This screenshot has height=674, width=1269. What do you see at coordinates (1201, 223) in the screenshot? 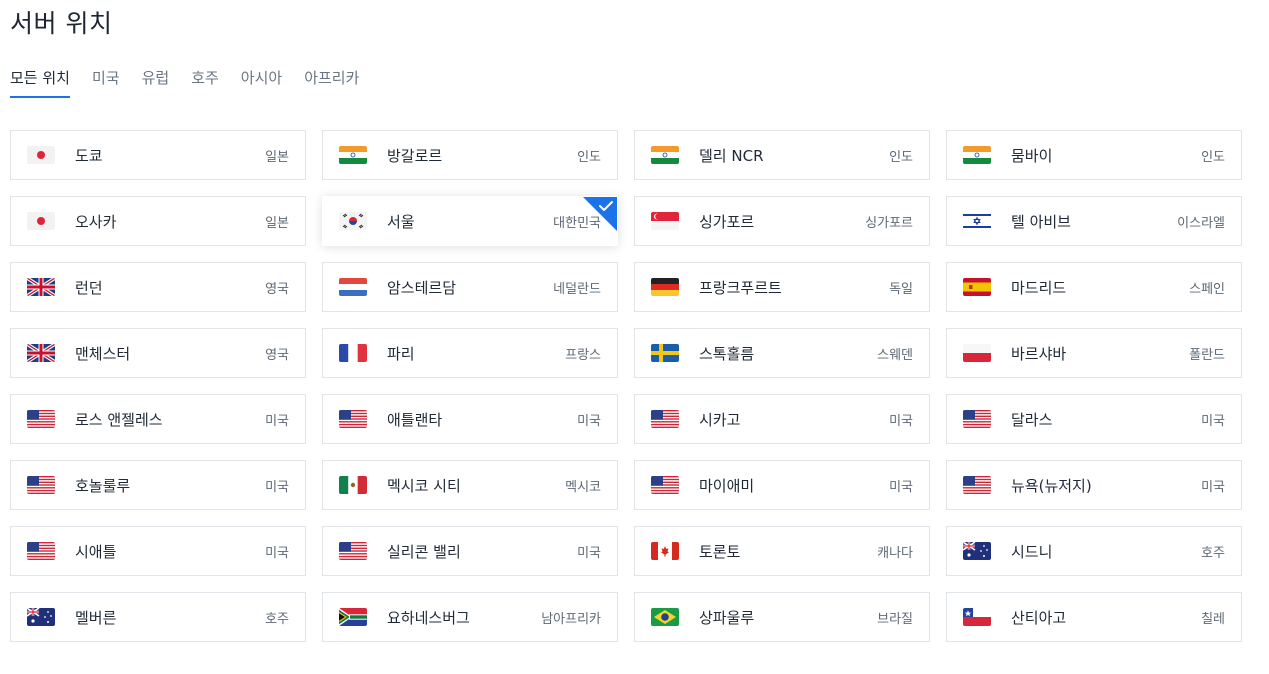
I see `country-name: 이스라엘` at bounding box center [1201, 223].